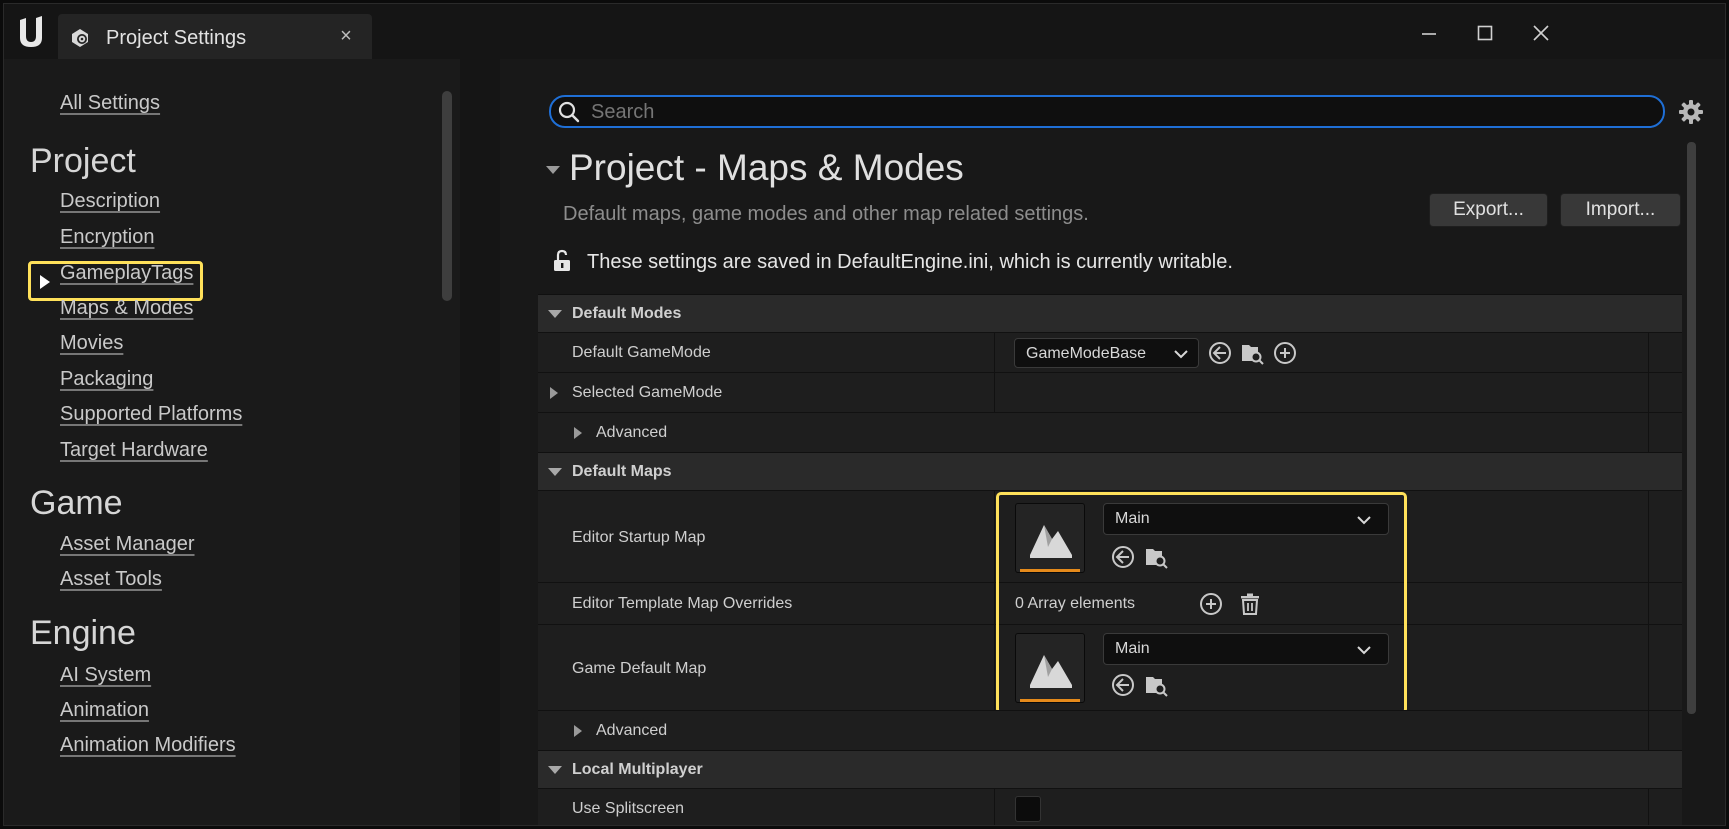 The height and width of the screenshot is (829, 1729). I want to click on sidebar-item-movies: Movies, so click(91, 343).